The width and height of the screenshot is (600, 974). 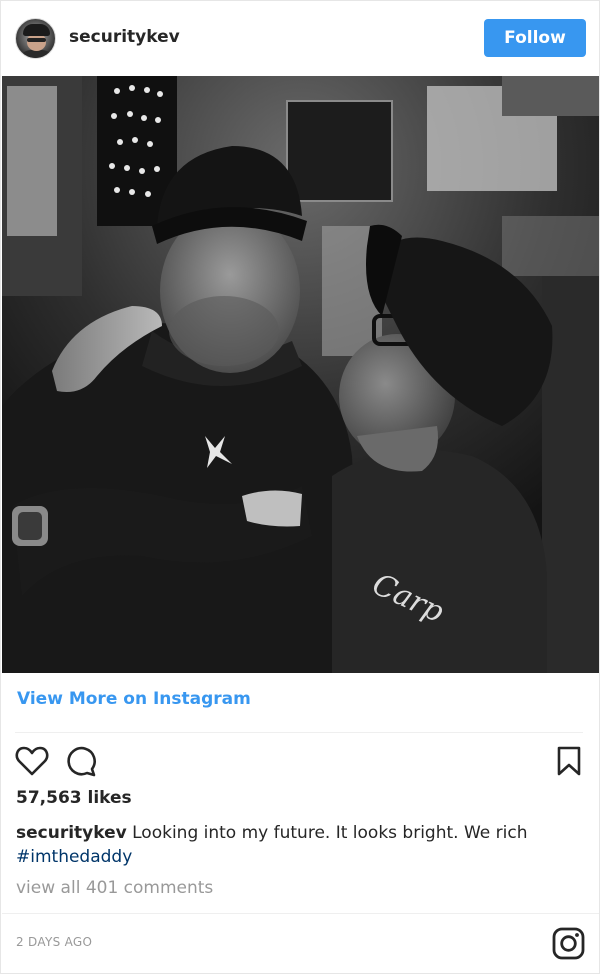 What do you see at coordinates (54, 942) in the screenshot?
I see `post-timestamp: 2 DAYS AGO` at bounding box center [54, 942].